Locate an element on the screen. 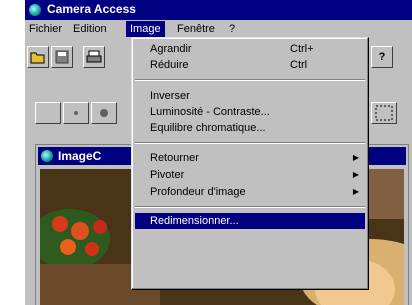 Image resolution: width=412 pixels, height=305 pixels. open-button is located at coordinates (38, 57).